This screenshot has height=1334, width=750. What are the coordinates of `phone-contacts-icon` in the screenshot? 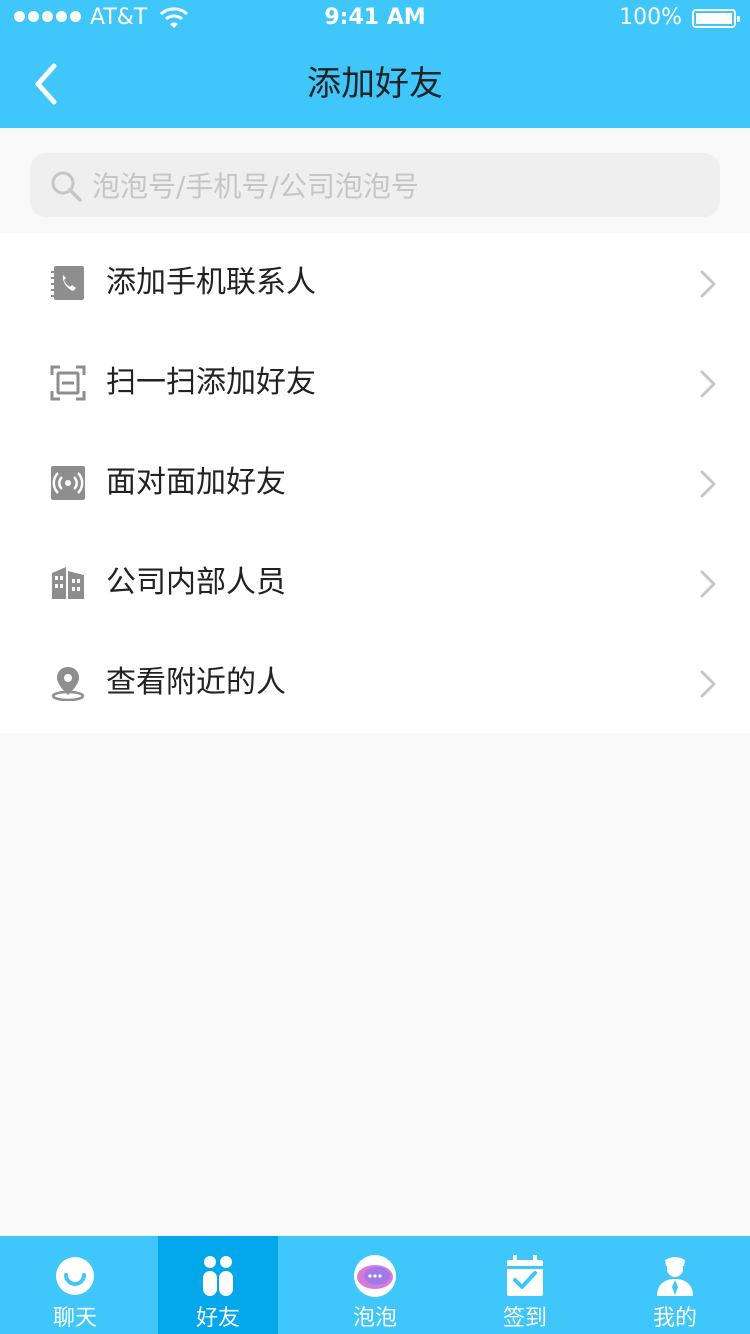 It's located at (67, 283).